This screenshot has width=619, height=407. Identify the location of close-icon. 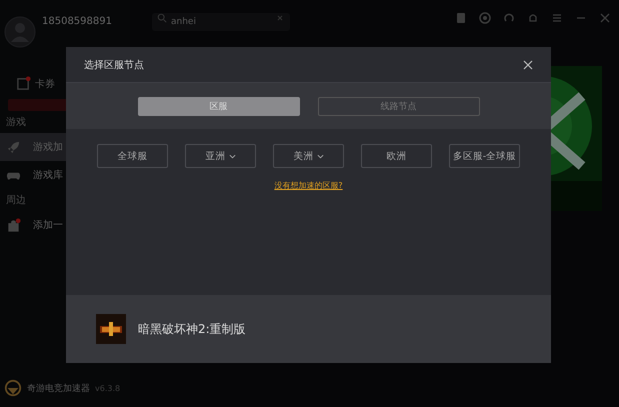
(528, 65).